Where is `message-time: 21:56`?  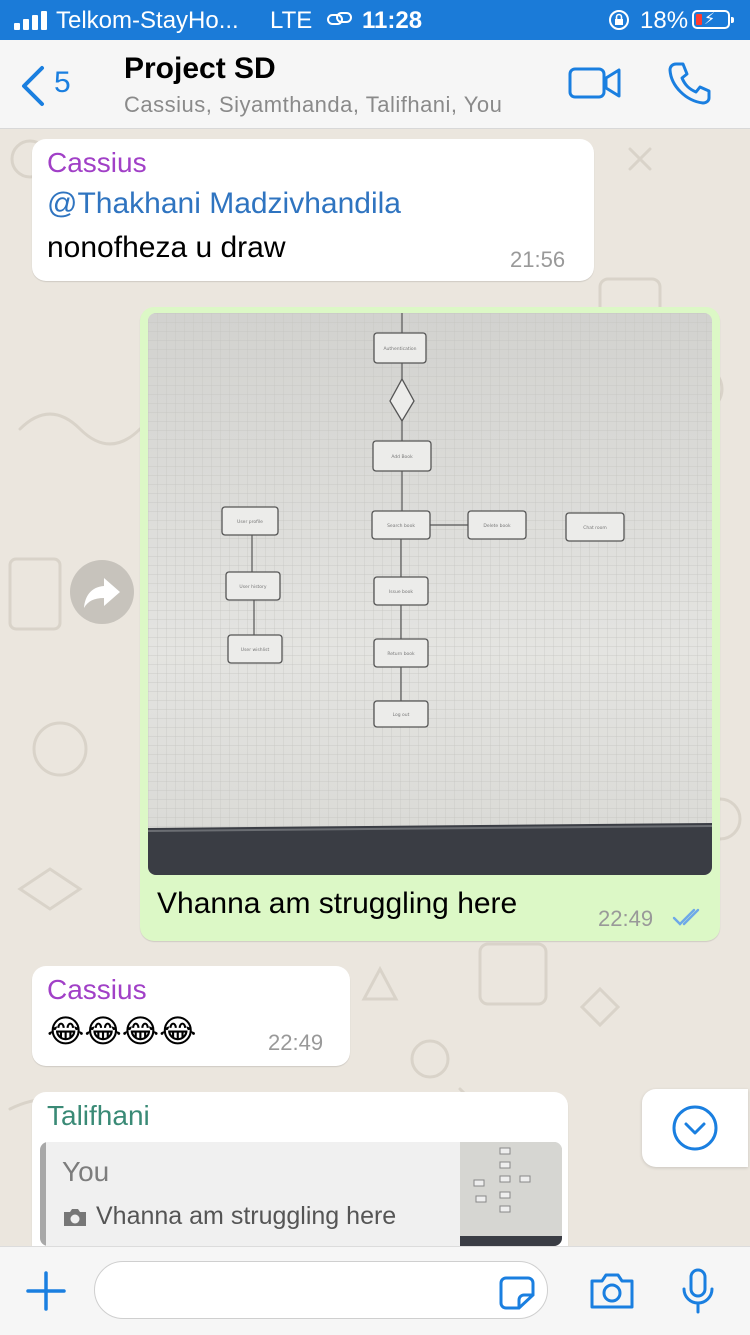
message-time: 21:56 is located at coordinates (538, 259).